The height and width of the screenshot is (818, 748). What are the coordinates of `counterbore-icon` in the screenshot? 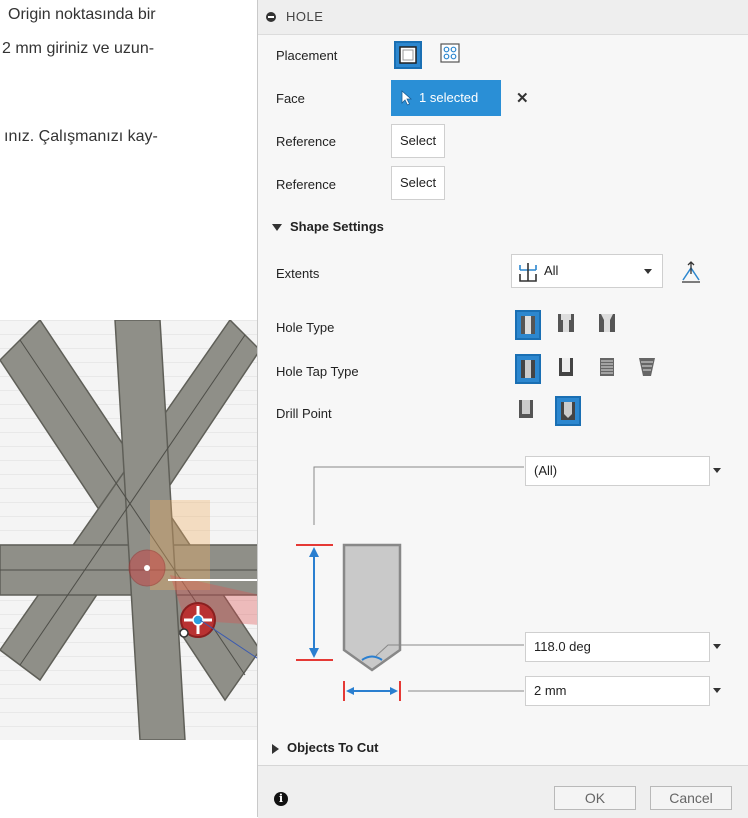 It's located at (566, 323).